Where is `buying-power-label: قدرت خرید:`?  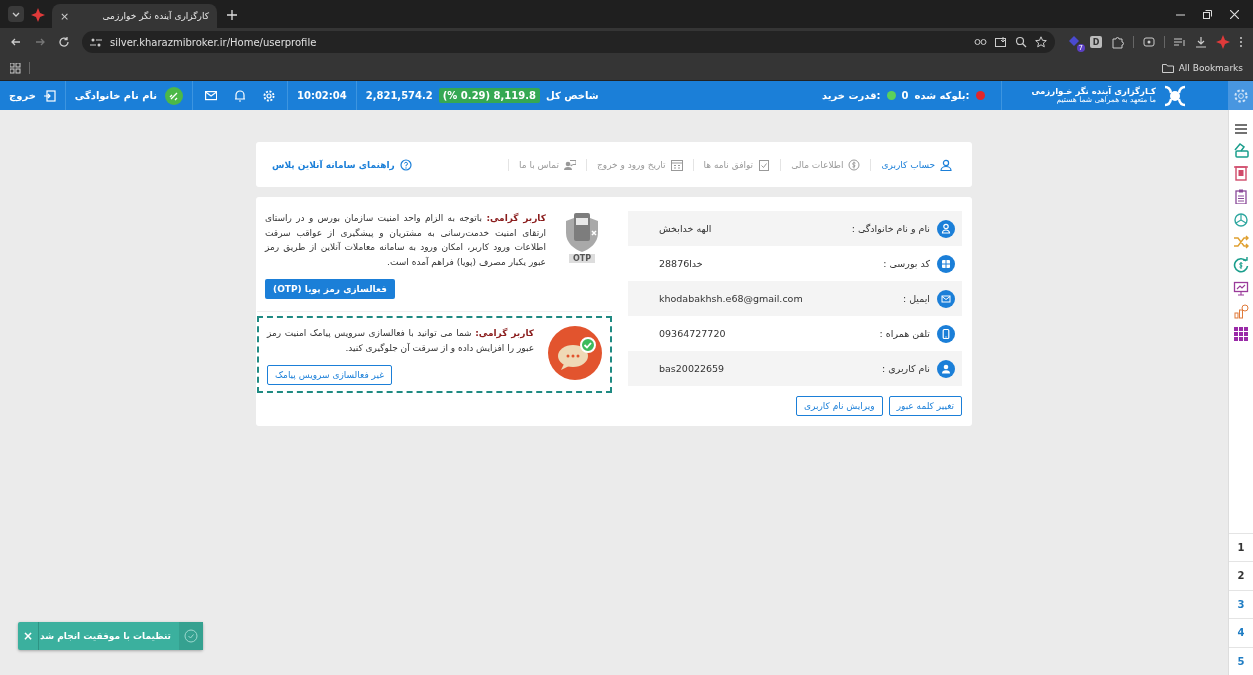 buying-power-label: قدرت خرید: is located at coordinates (851, 95).